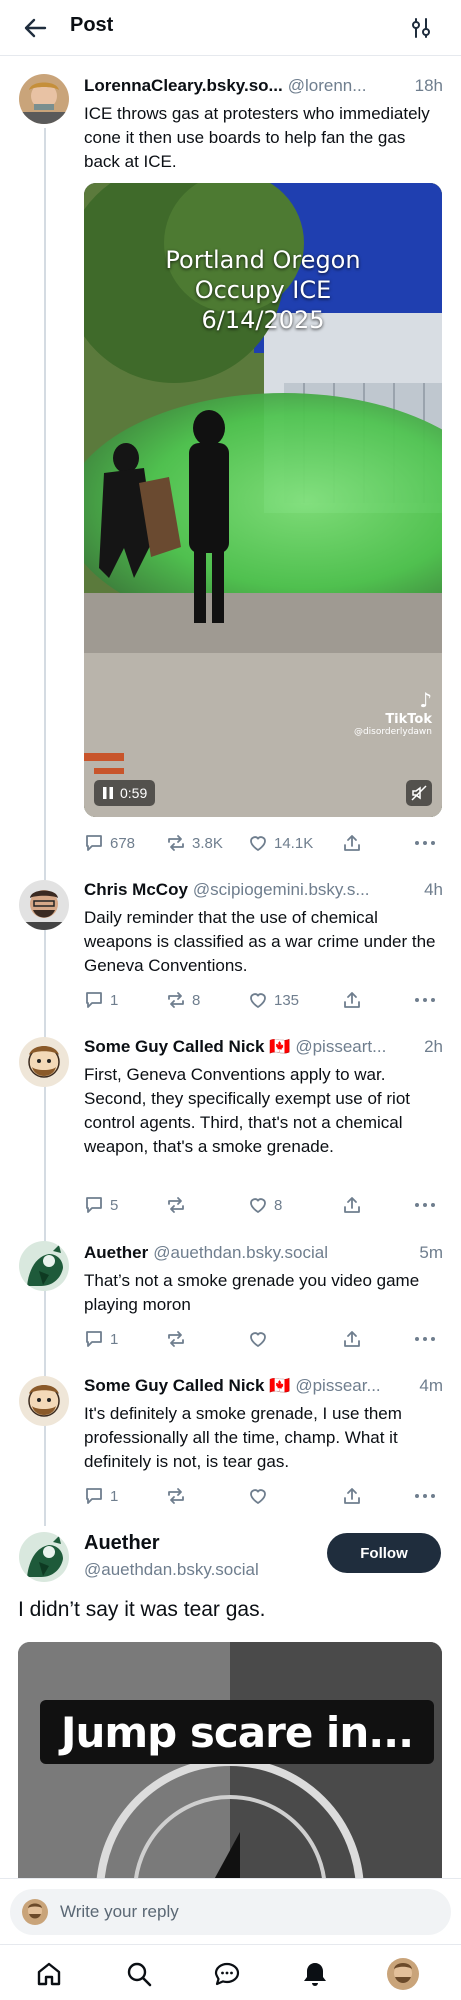  I want to click on like-button: 14.1K, so click(280, 843).